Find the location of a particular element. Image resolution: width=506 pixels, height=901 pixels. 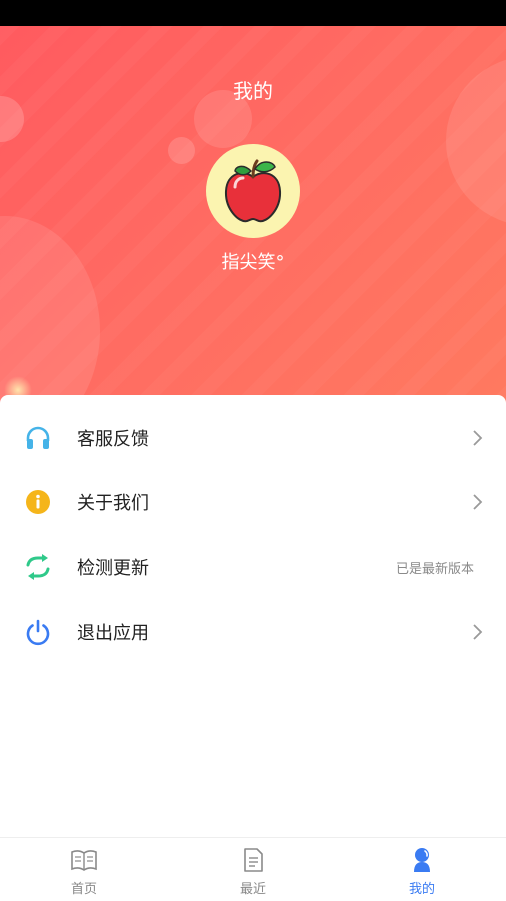

decor-bubble is located at coordinates (181, 150).